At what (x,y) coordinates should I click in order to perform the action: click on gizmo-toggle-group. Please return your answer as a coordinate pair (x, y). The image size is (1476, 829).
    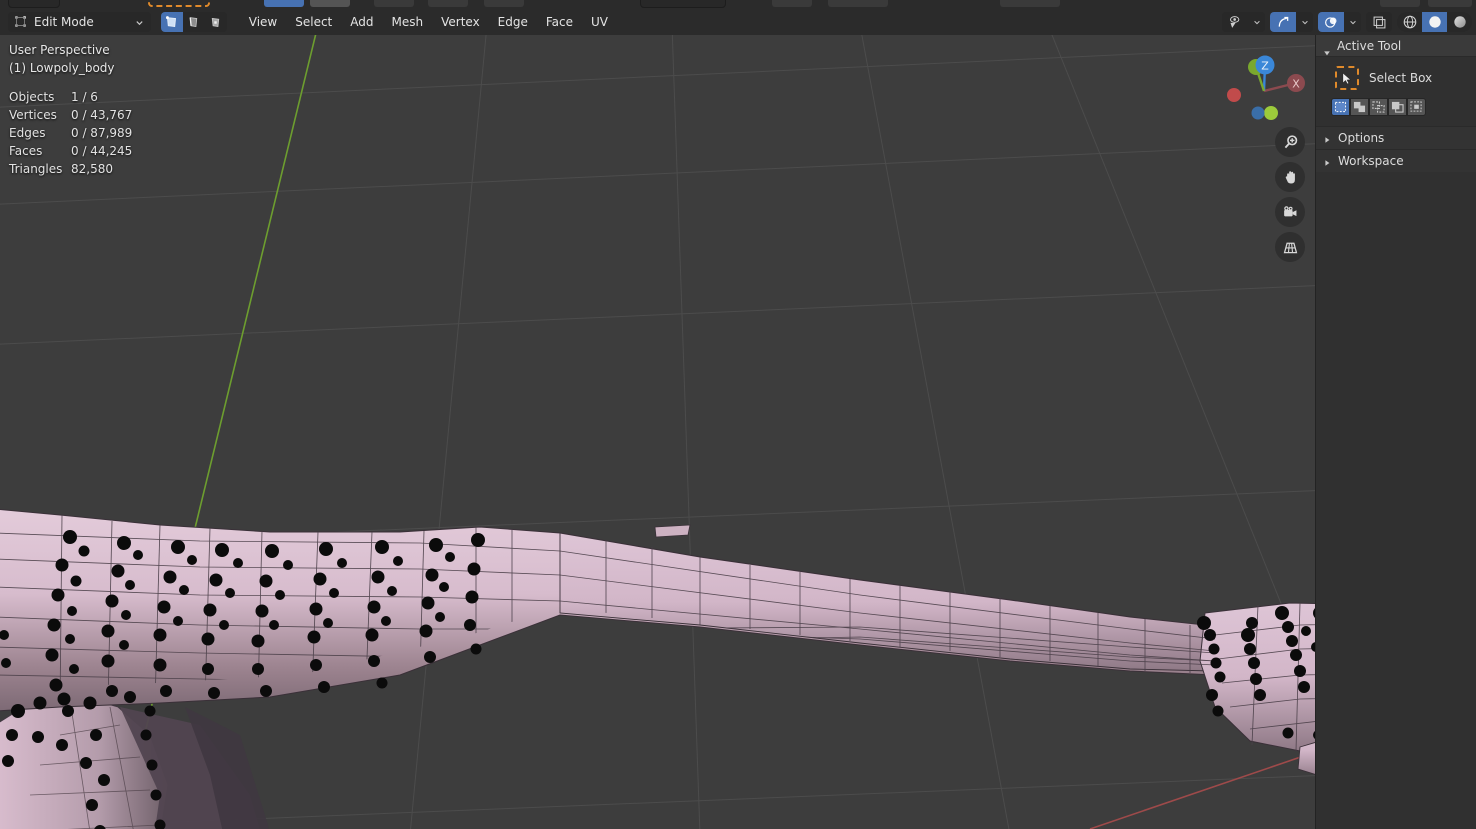
    Looking at the image, I should click on (1291, 22).